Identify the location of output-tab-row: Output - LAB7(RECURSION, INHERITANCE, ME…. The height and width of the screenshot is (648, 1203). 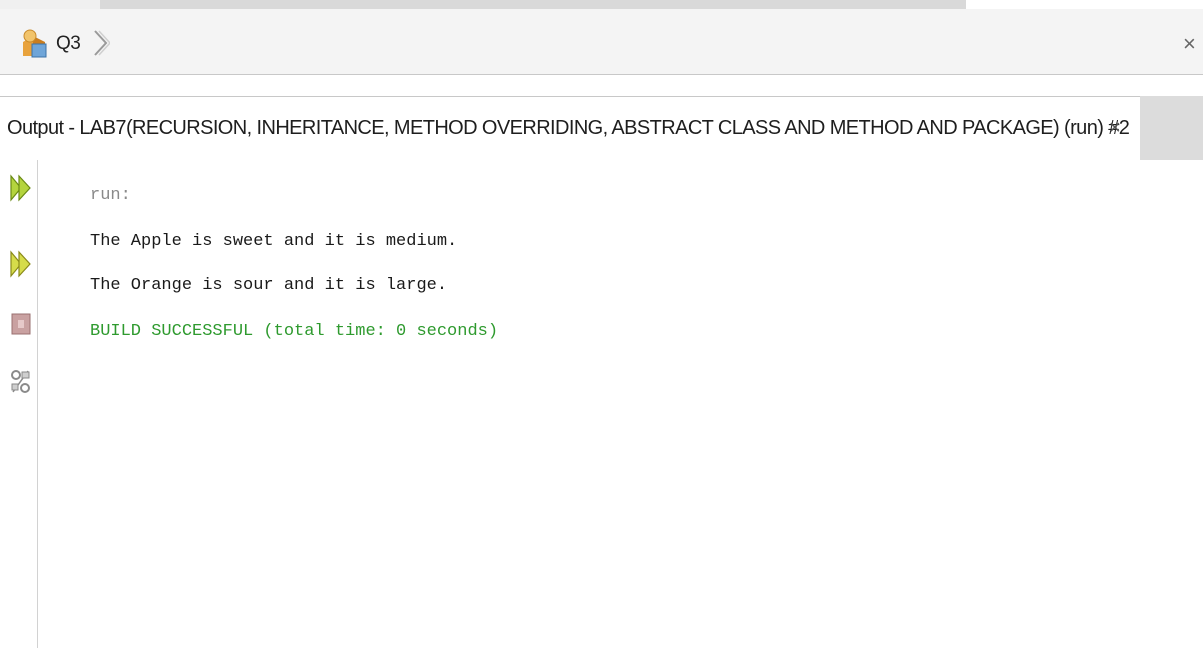
(601, 128).